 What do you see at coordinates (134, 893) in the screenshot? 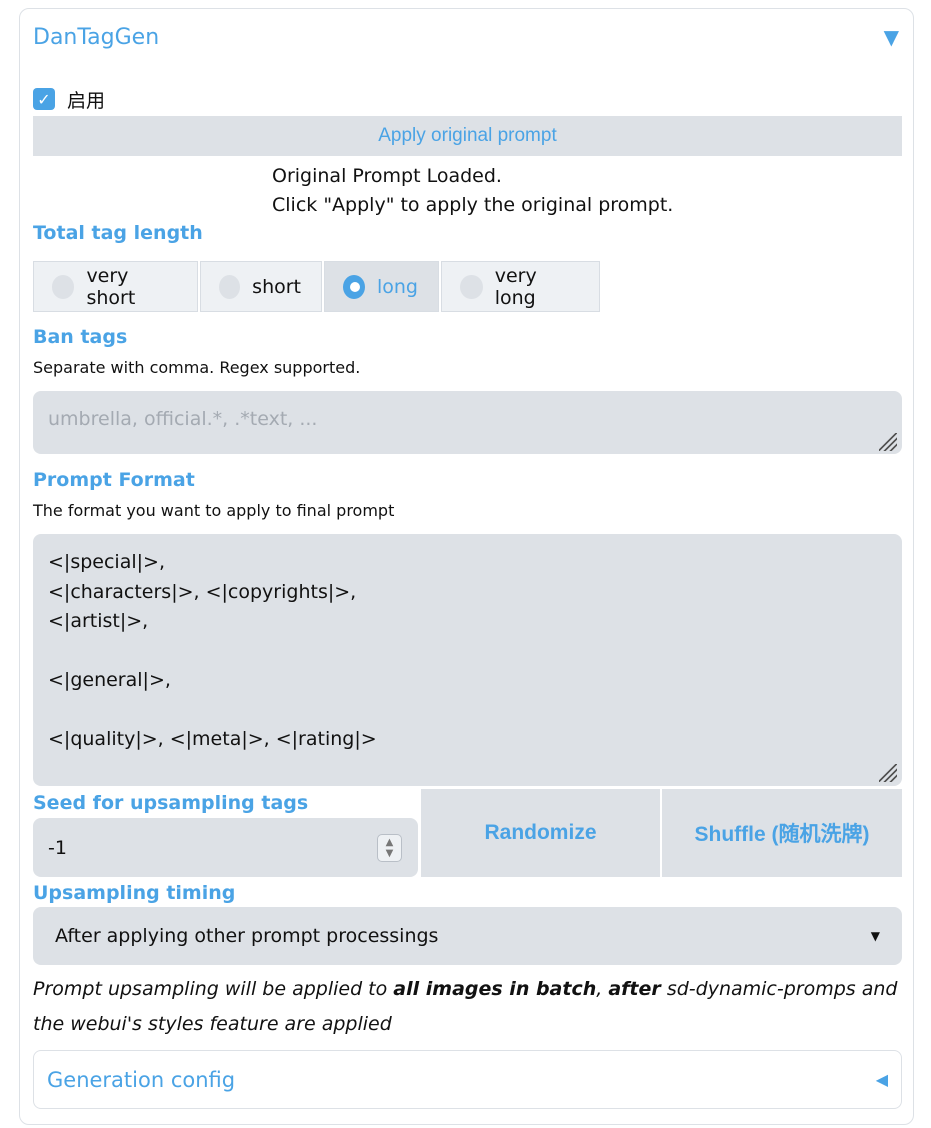
I see `upsampling-timing-label: Upsampling timing` at bounding box center [134, 893].